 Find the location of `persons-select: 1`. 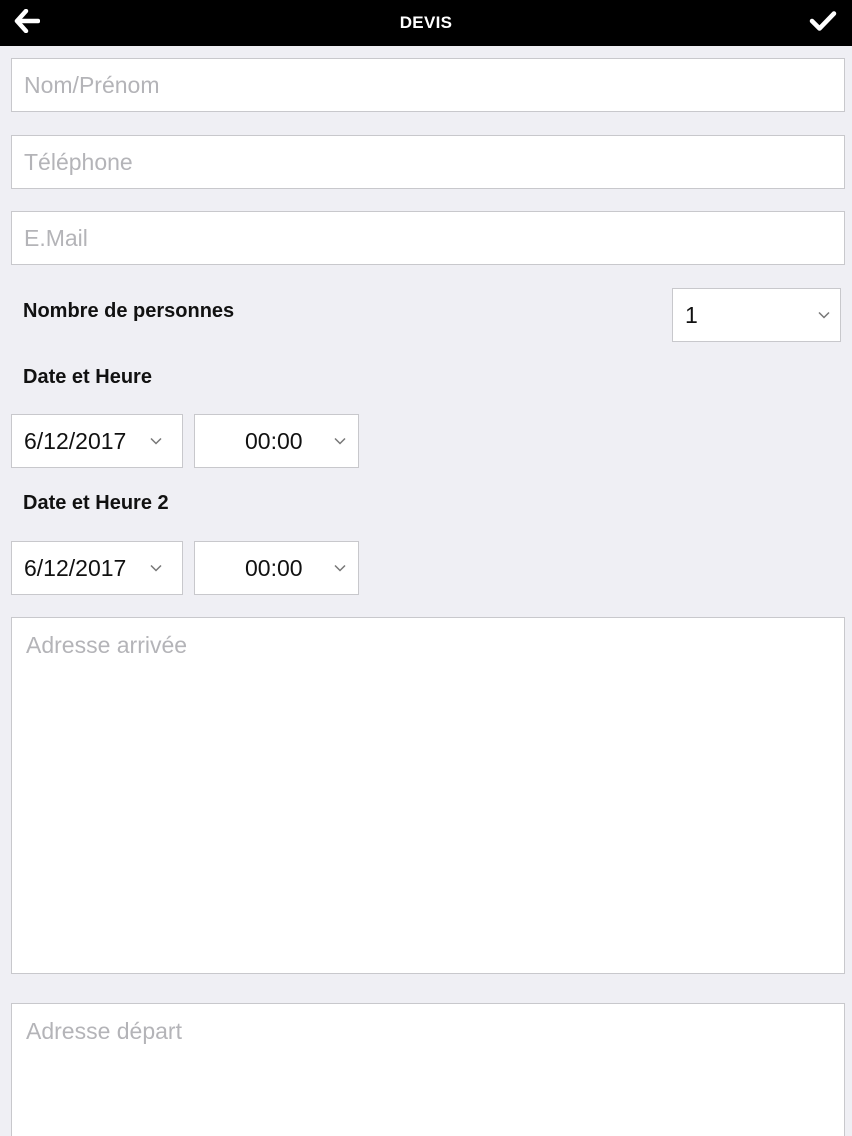

persons-select: 1 is located at coordinates (756, 315).